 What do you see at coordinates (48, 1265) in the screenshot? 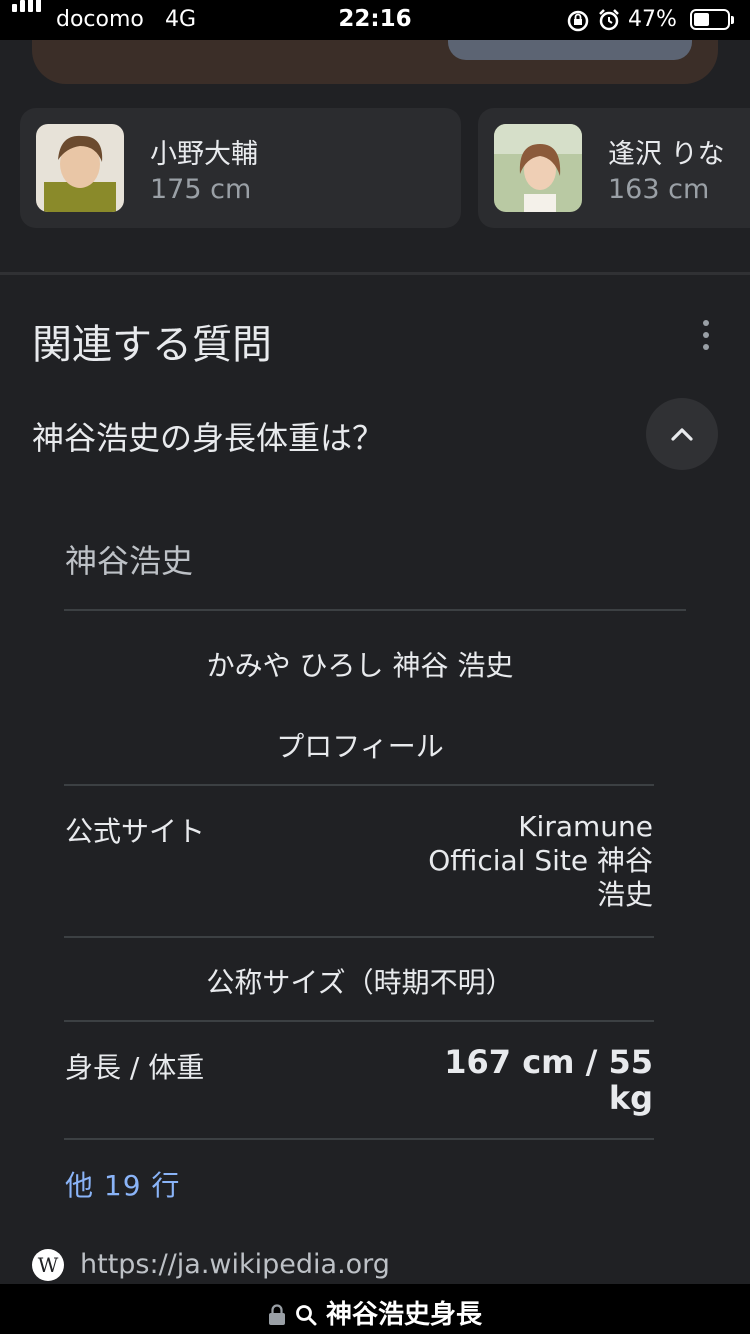
I see `wikipedia-icon: W` at bounding box center [48, 1265].